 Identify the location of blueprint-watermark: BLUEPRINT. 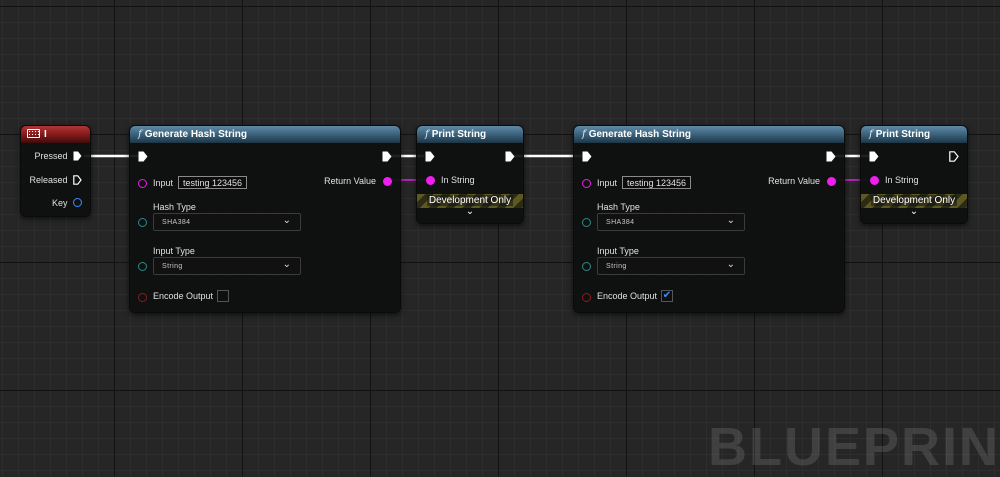
(854, 447).